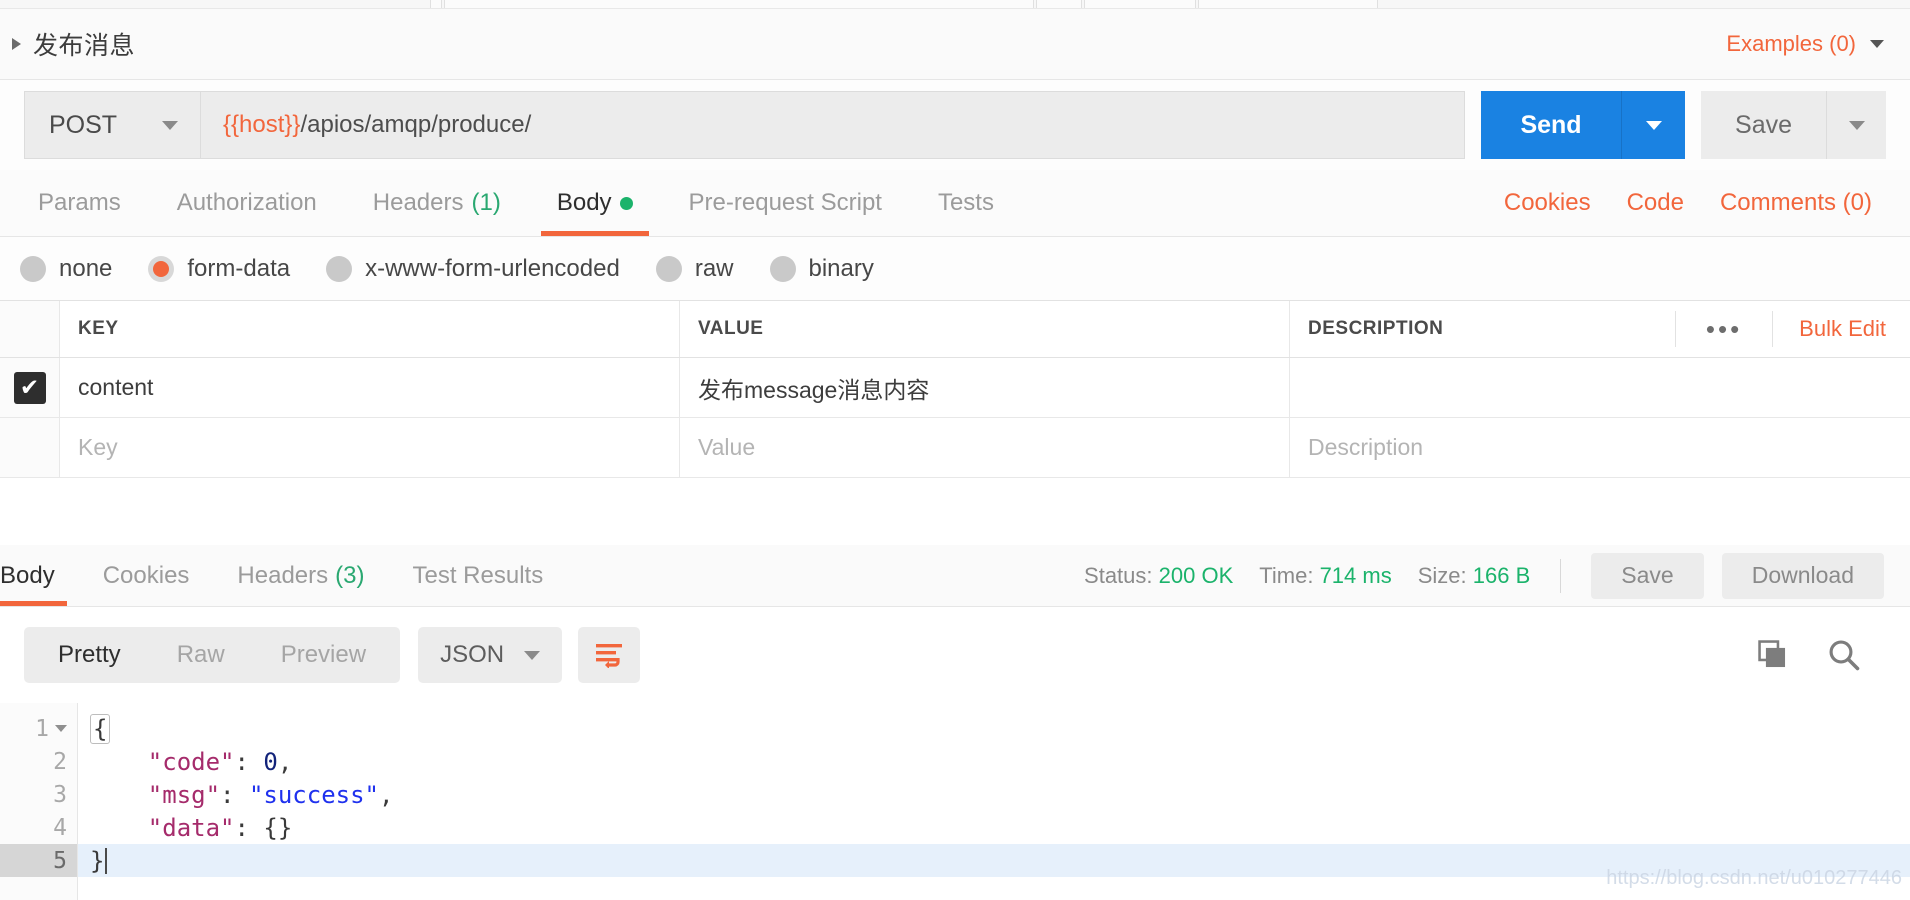 The height and width of the screenshot is (900, 1910). I want to click on tab-label: Headers, so click(418, 202).